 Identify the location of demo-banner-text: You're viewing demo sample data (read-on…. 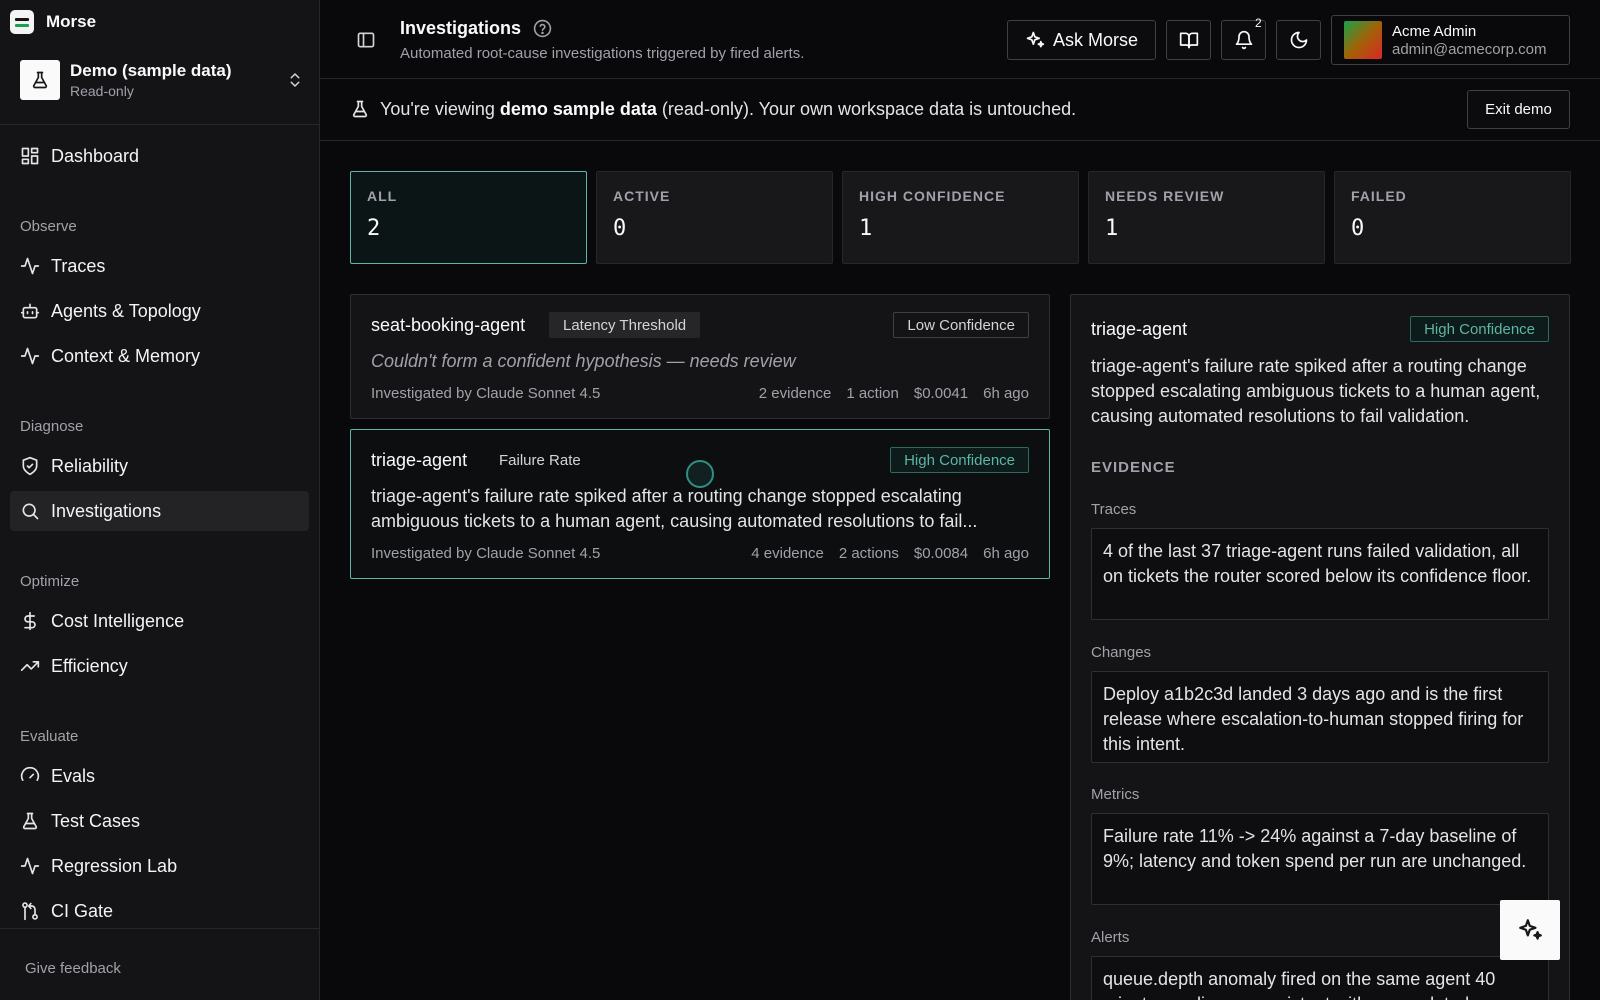
(728, 109).